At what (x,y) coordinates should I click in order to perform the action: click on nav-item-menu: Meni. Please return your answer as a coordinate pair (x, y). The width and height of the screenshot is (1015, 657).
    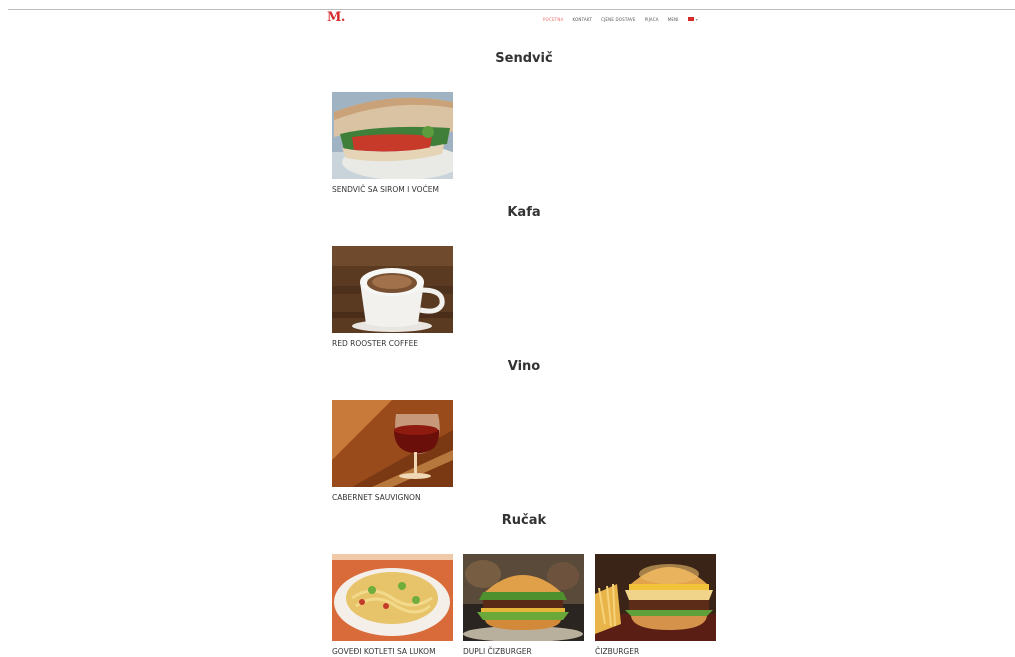
    Looking at the image, I should click on (673, 19).